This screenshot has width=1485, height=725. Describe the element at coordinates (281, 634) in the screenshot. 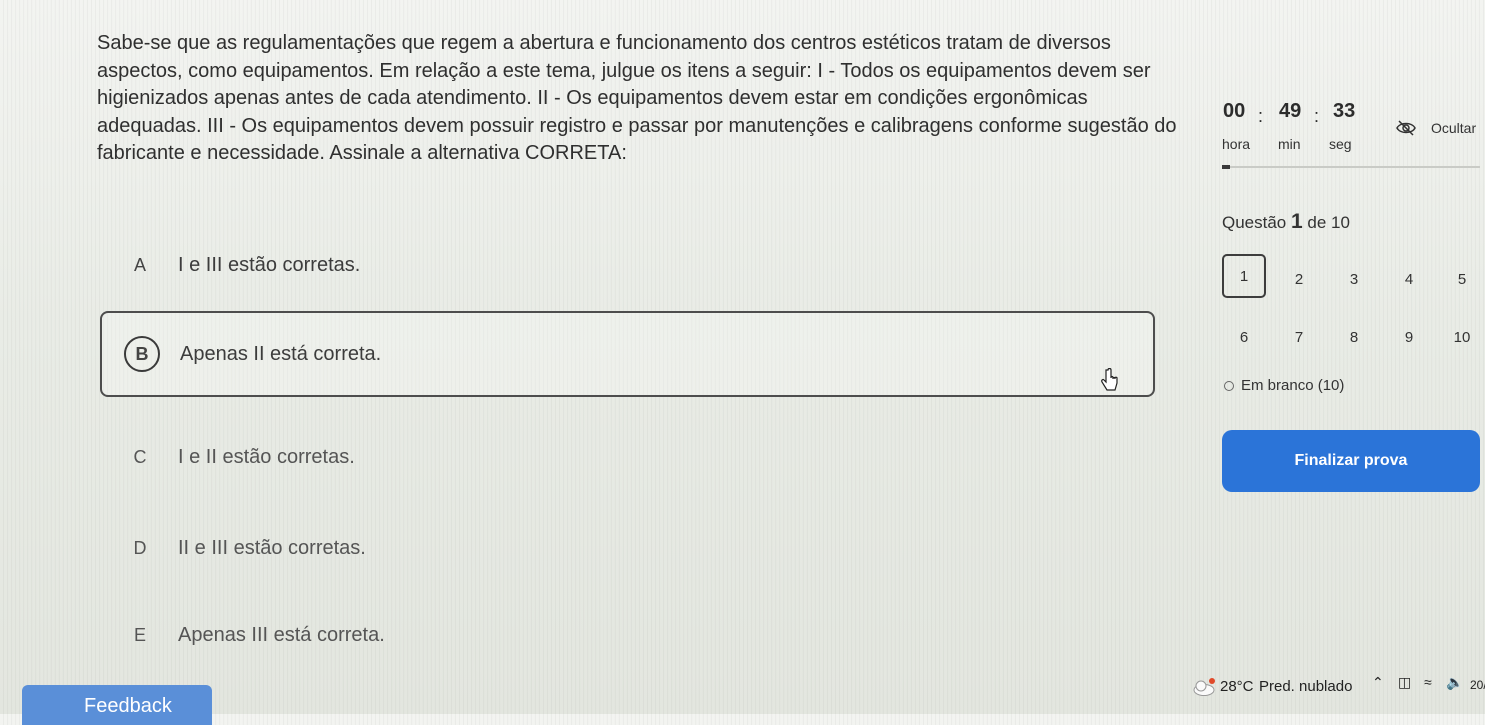

I see `option-text: Apenas III está correta.` at that location.